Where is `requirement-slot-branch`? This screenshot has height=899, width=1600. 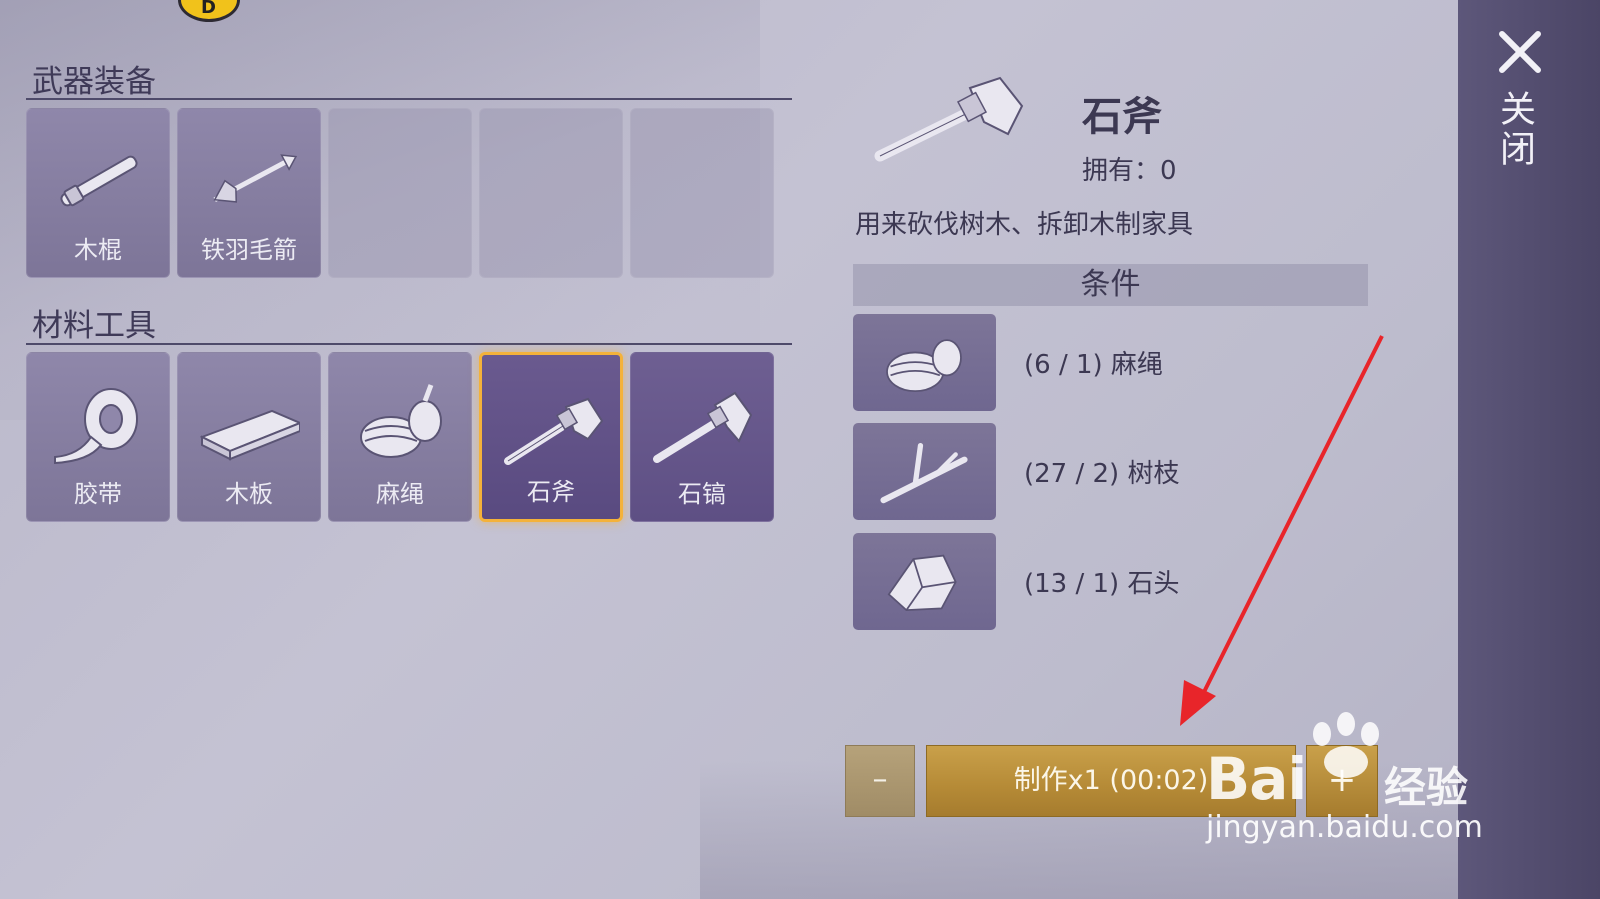 requirement-slot-branch is located at coordinates (924, 471).